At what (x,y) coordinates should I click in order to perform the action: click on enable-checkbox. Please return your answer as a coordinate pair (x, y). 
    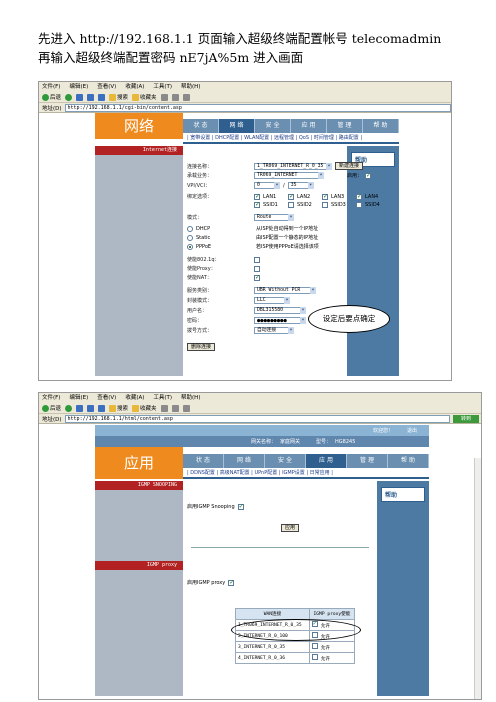
    Looking at the image, I should click on (368, 175).